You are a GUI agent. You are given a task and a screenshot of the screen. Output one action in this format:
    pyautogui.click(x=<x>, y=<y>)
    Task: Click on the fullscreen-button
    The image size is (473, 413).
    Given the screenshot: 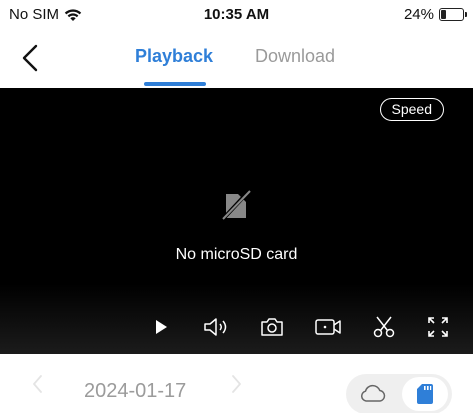 What is the action you would take?
    pyautogui.click(x=438, y=327)
    